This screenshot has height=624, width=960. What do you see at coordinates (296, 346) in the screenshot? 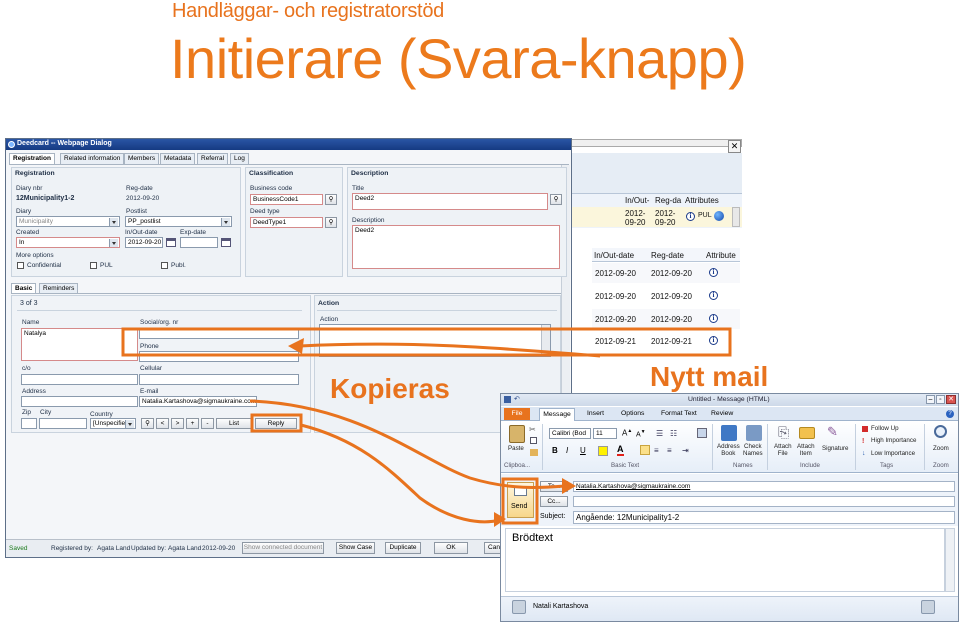
I see `arrow-head-phone` at bounding box center [296, 346].